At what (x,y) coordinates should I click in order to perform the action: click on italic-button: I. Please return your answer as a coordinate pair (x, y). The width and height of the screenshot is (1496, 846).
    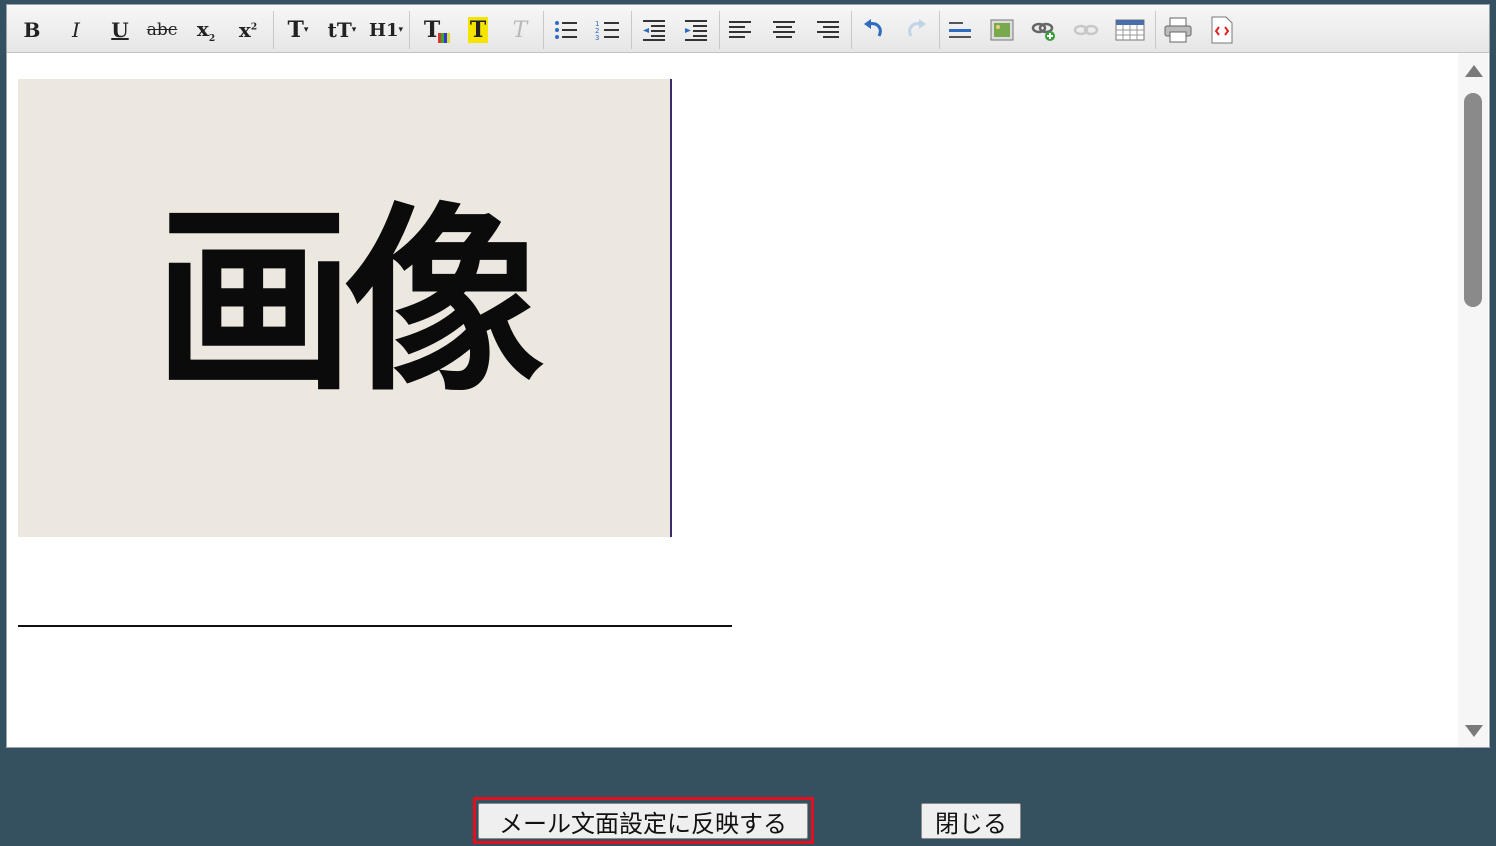
    Looking at the image, I should click on (76, 30).